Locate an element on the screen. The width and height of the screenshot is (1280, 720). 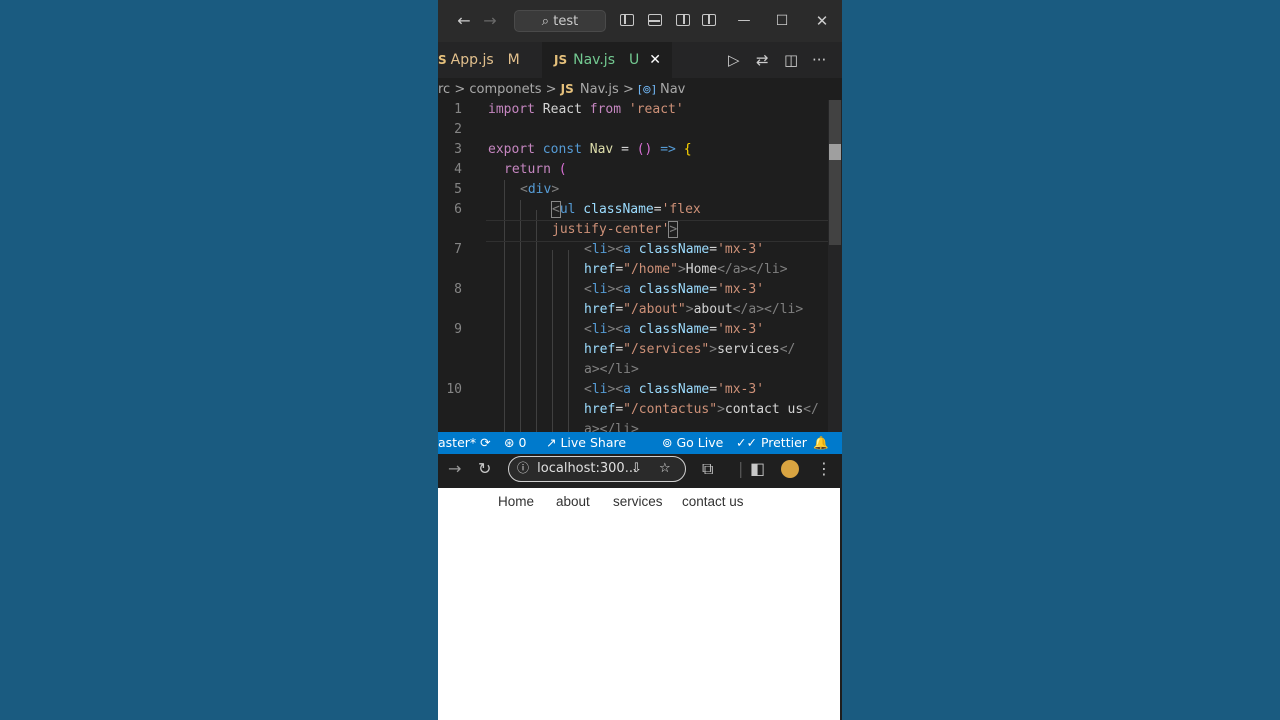
more-actions-icon: ··· is located at coordinates (819, 60).